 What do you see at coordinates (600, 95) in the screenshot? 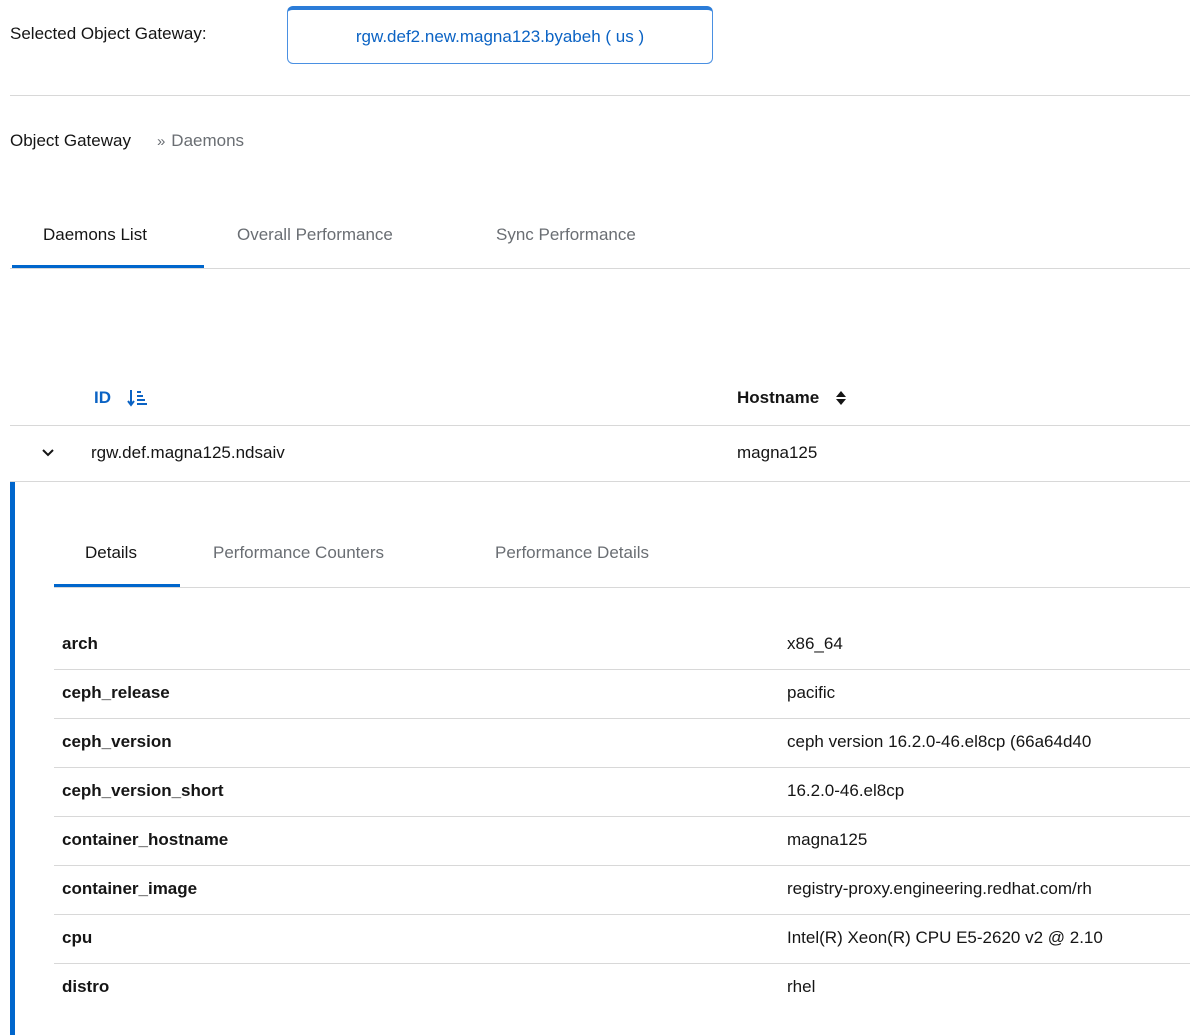
I see `divider` at bounding box center [600, 95].